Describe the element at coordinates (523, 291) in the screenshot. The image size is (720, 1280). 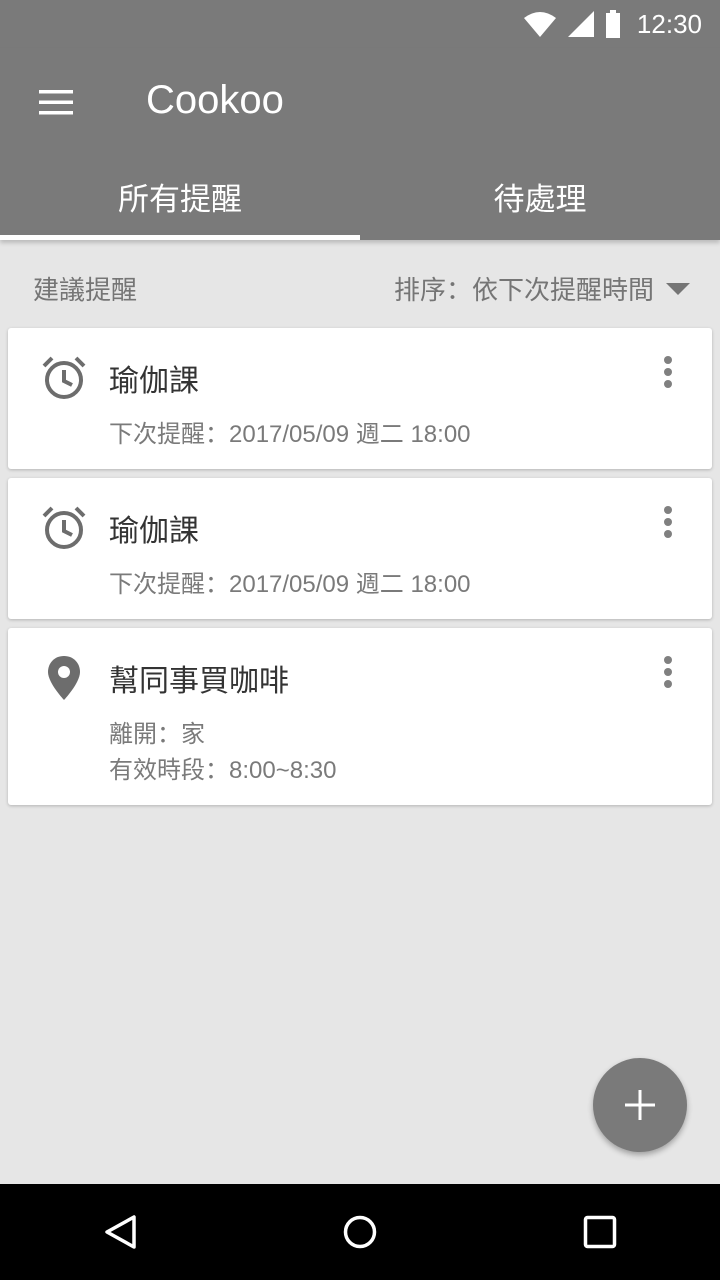
I see `sort-label: 排序：依下次提醒時間` at that location.